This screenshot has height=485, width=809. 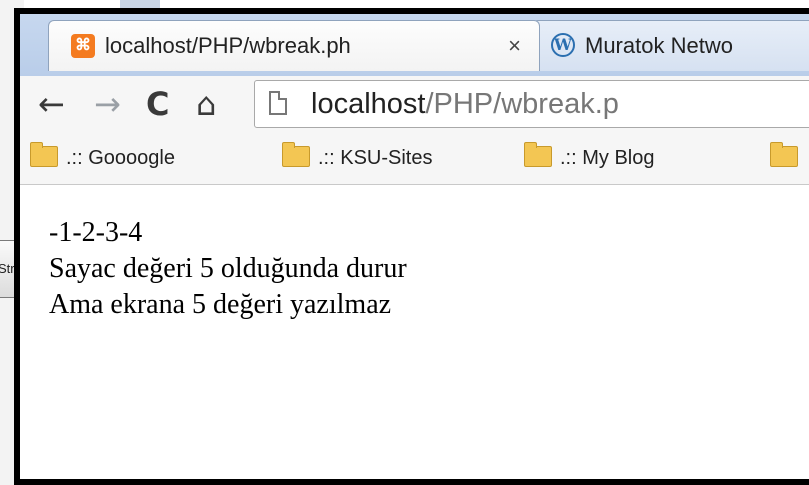 I want to click on close-icon: ×, so click(x=514, y=46).